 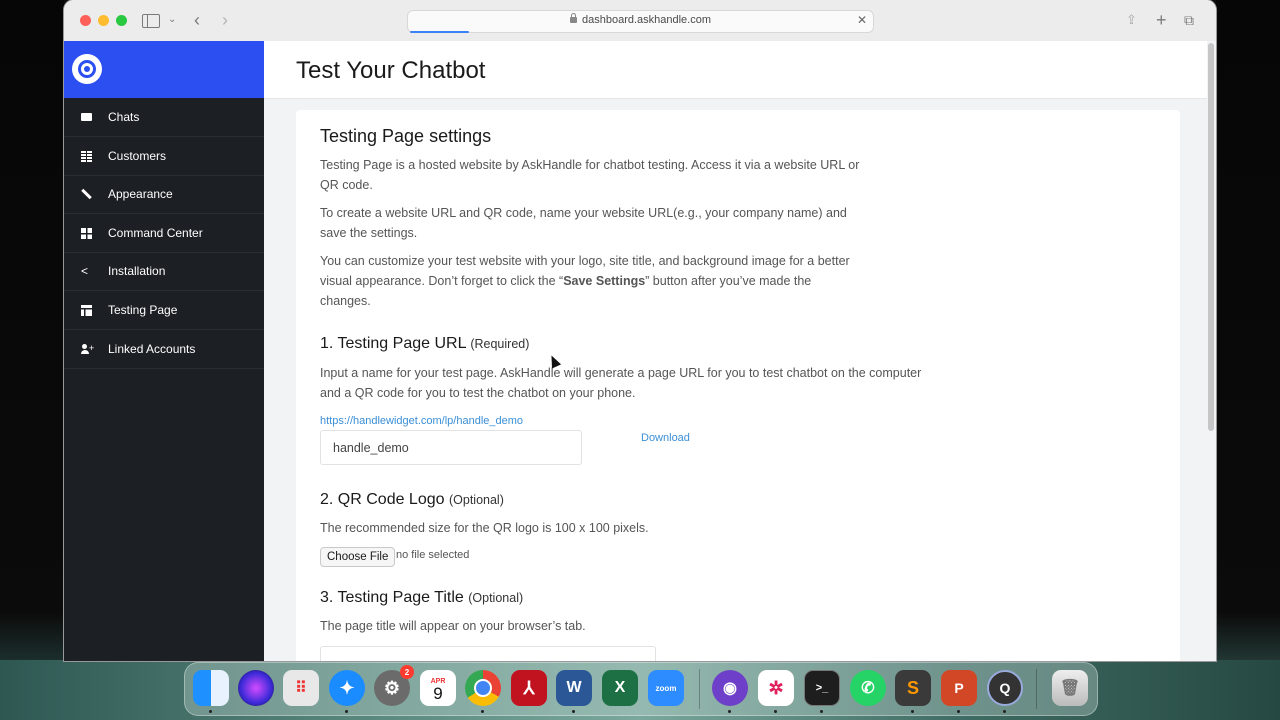 What do you see at coordinates (406, 136) in the screenshot?
I see `settings-heading: Testing Page settings` at bounding box center [406, 136].